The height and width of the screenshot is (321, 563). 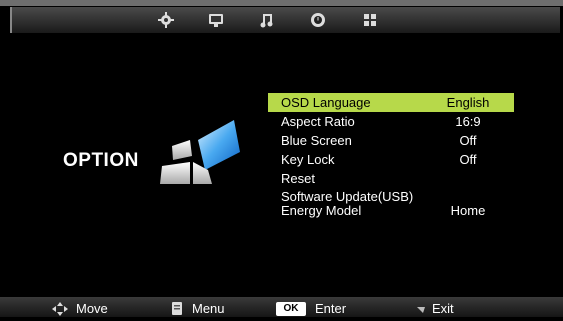 What do you see at coordinates (391, 102) in the screenshot?
I see `menu-item-osd-language: OSD Language English` at bounding box center [391, 102].